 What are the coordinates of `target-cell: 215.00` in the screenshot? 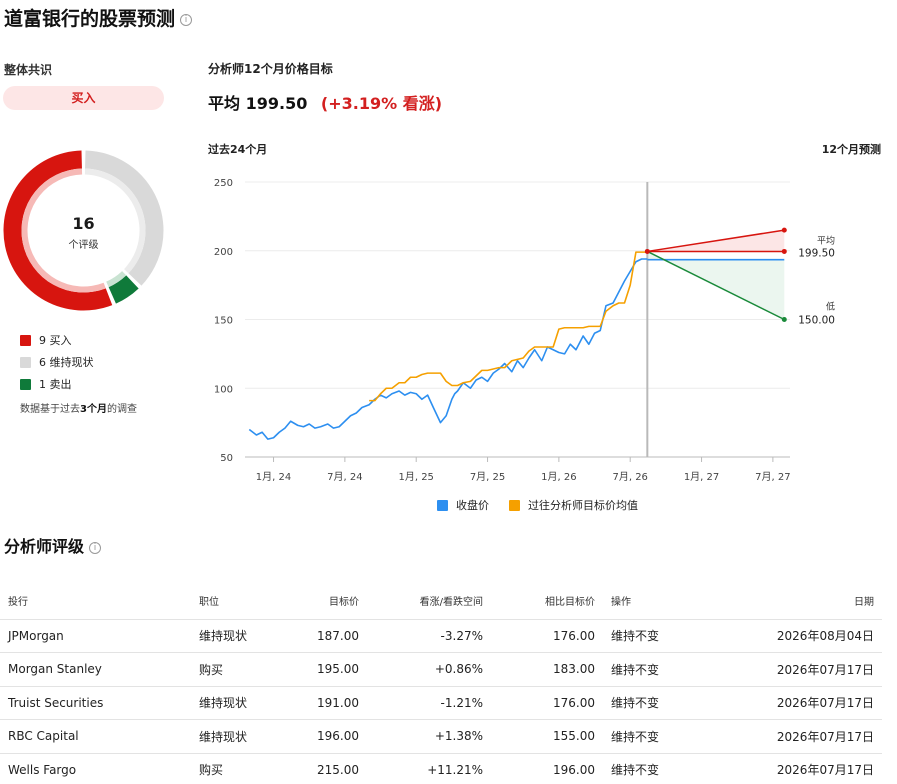 It's located at (324, 768).